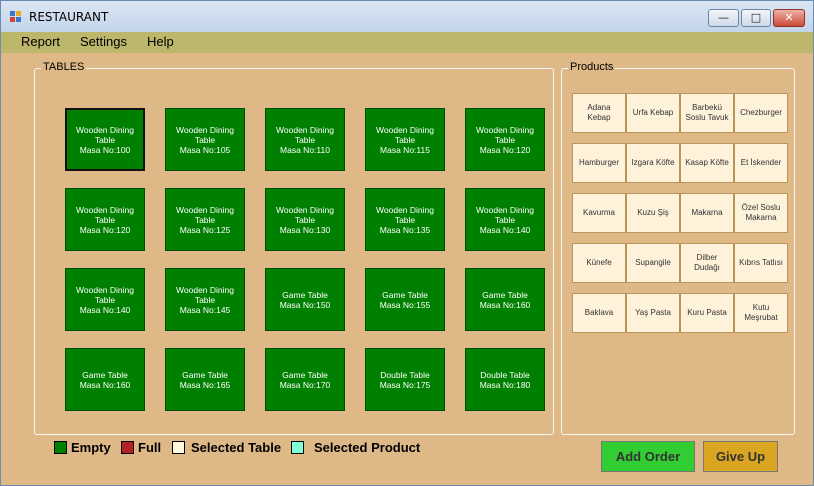 The image size is (814, 486). Describe the element at coordinates (160, 41) in the screenshot. I see `menu-help: Help` at that location.